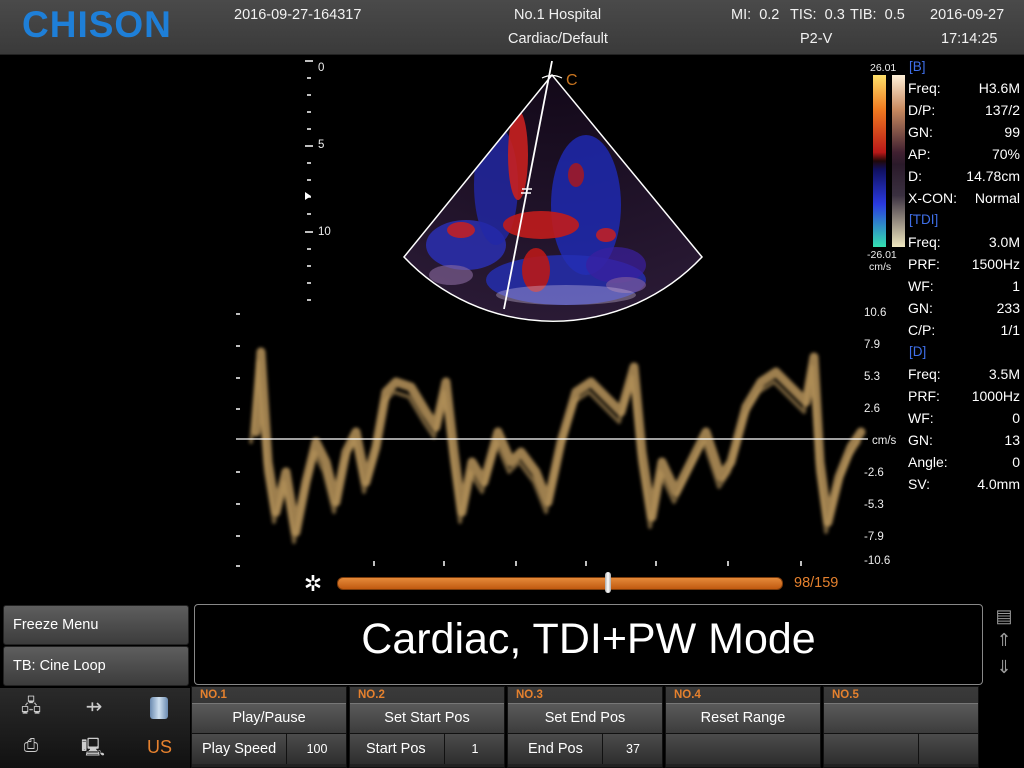  Describe the element at coordinates (585, 718) in the screenshot. I see `set-end-pos-button: Set End Pos` at that location.